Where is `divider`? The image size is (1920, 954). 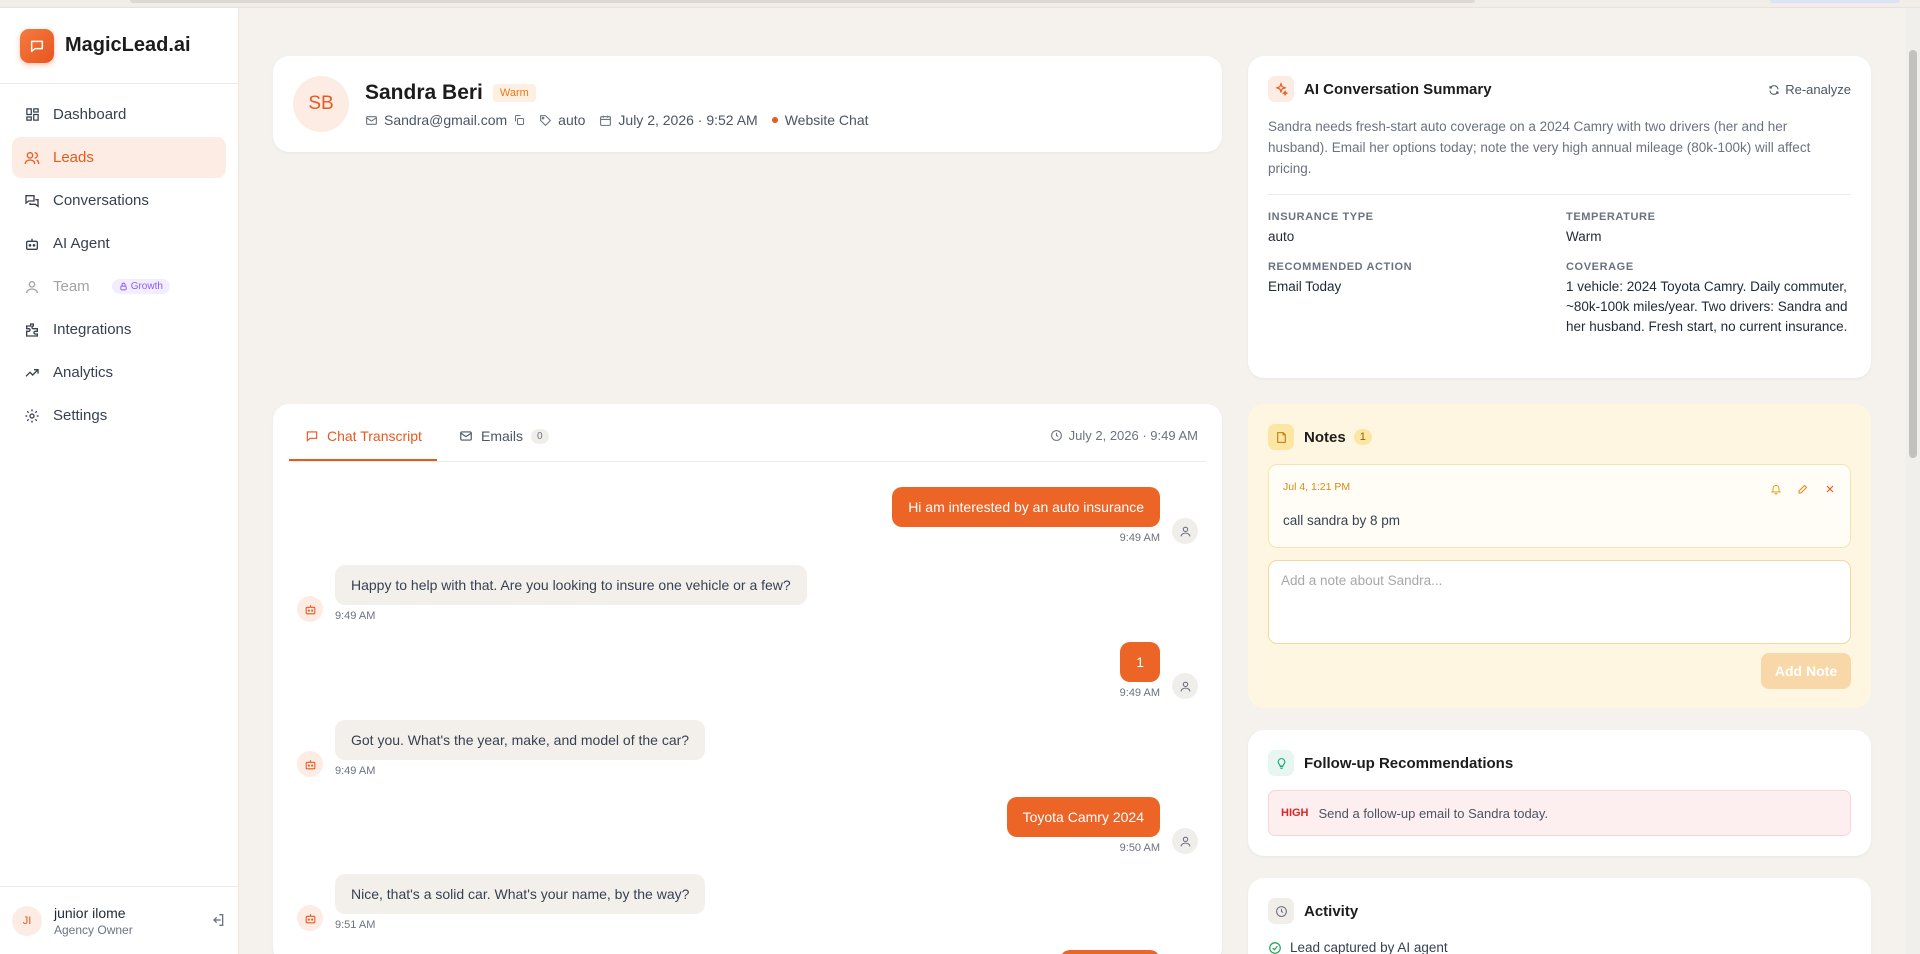 divider is located at coordinates (1559, 194).